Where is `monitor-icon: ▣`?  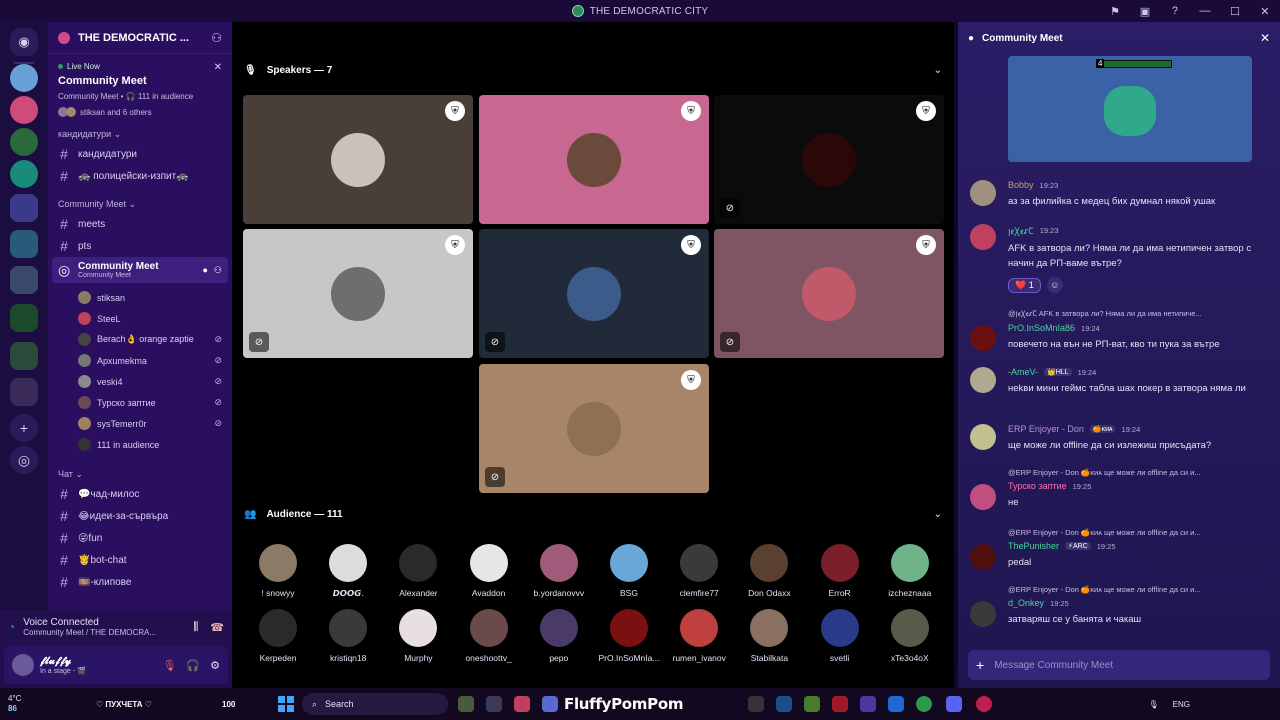 monitor-icon: ▣ is located at coordinates (1145, 11).